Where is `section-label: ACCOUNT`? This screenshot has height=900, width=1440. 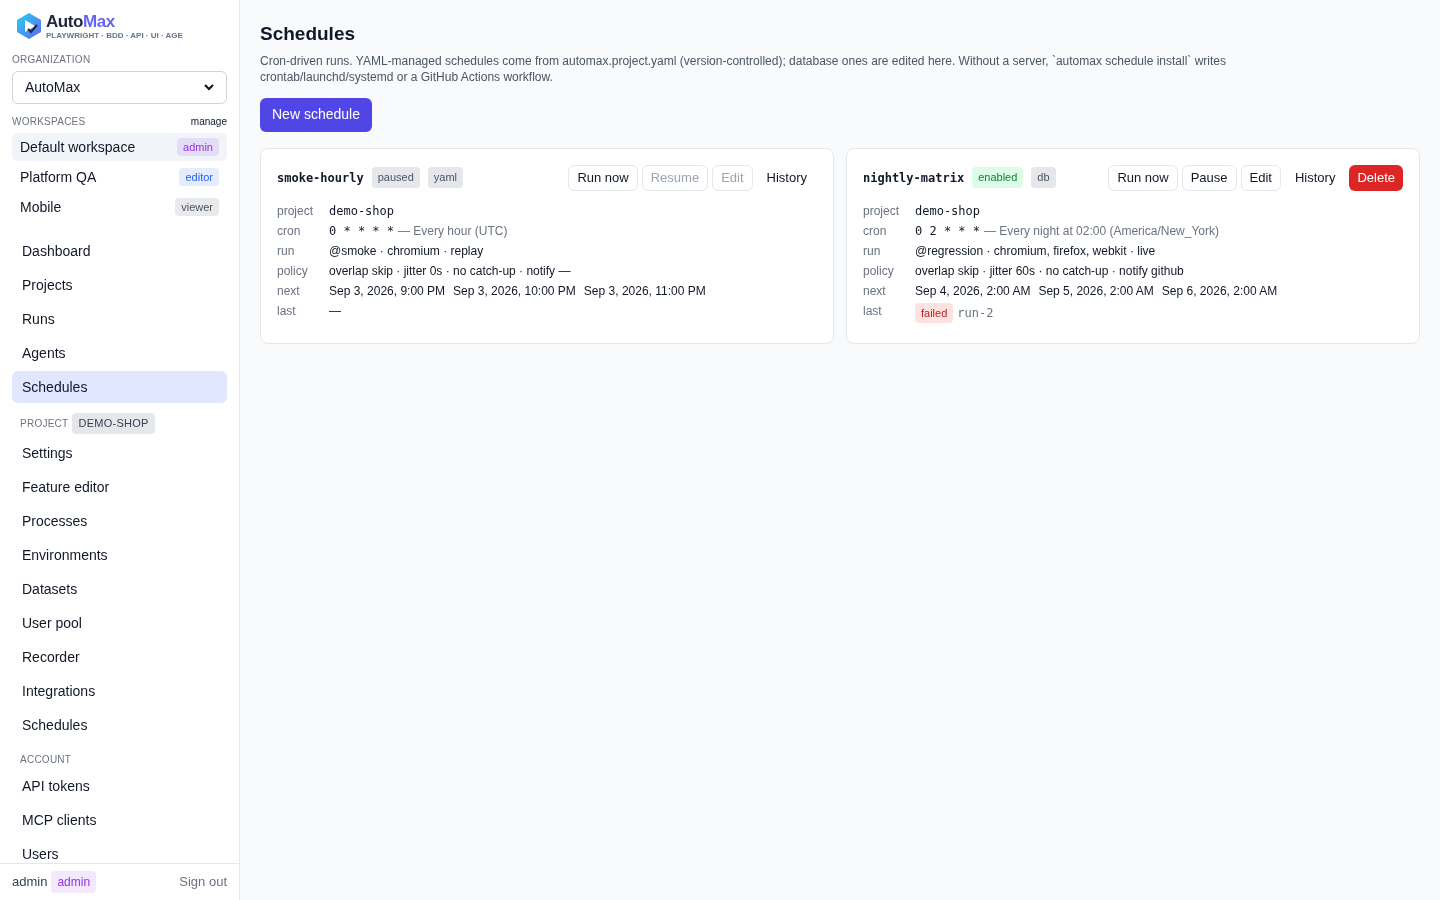
section-label: ACCOUNT is located at coordinates (46, 759).